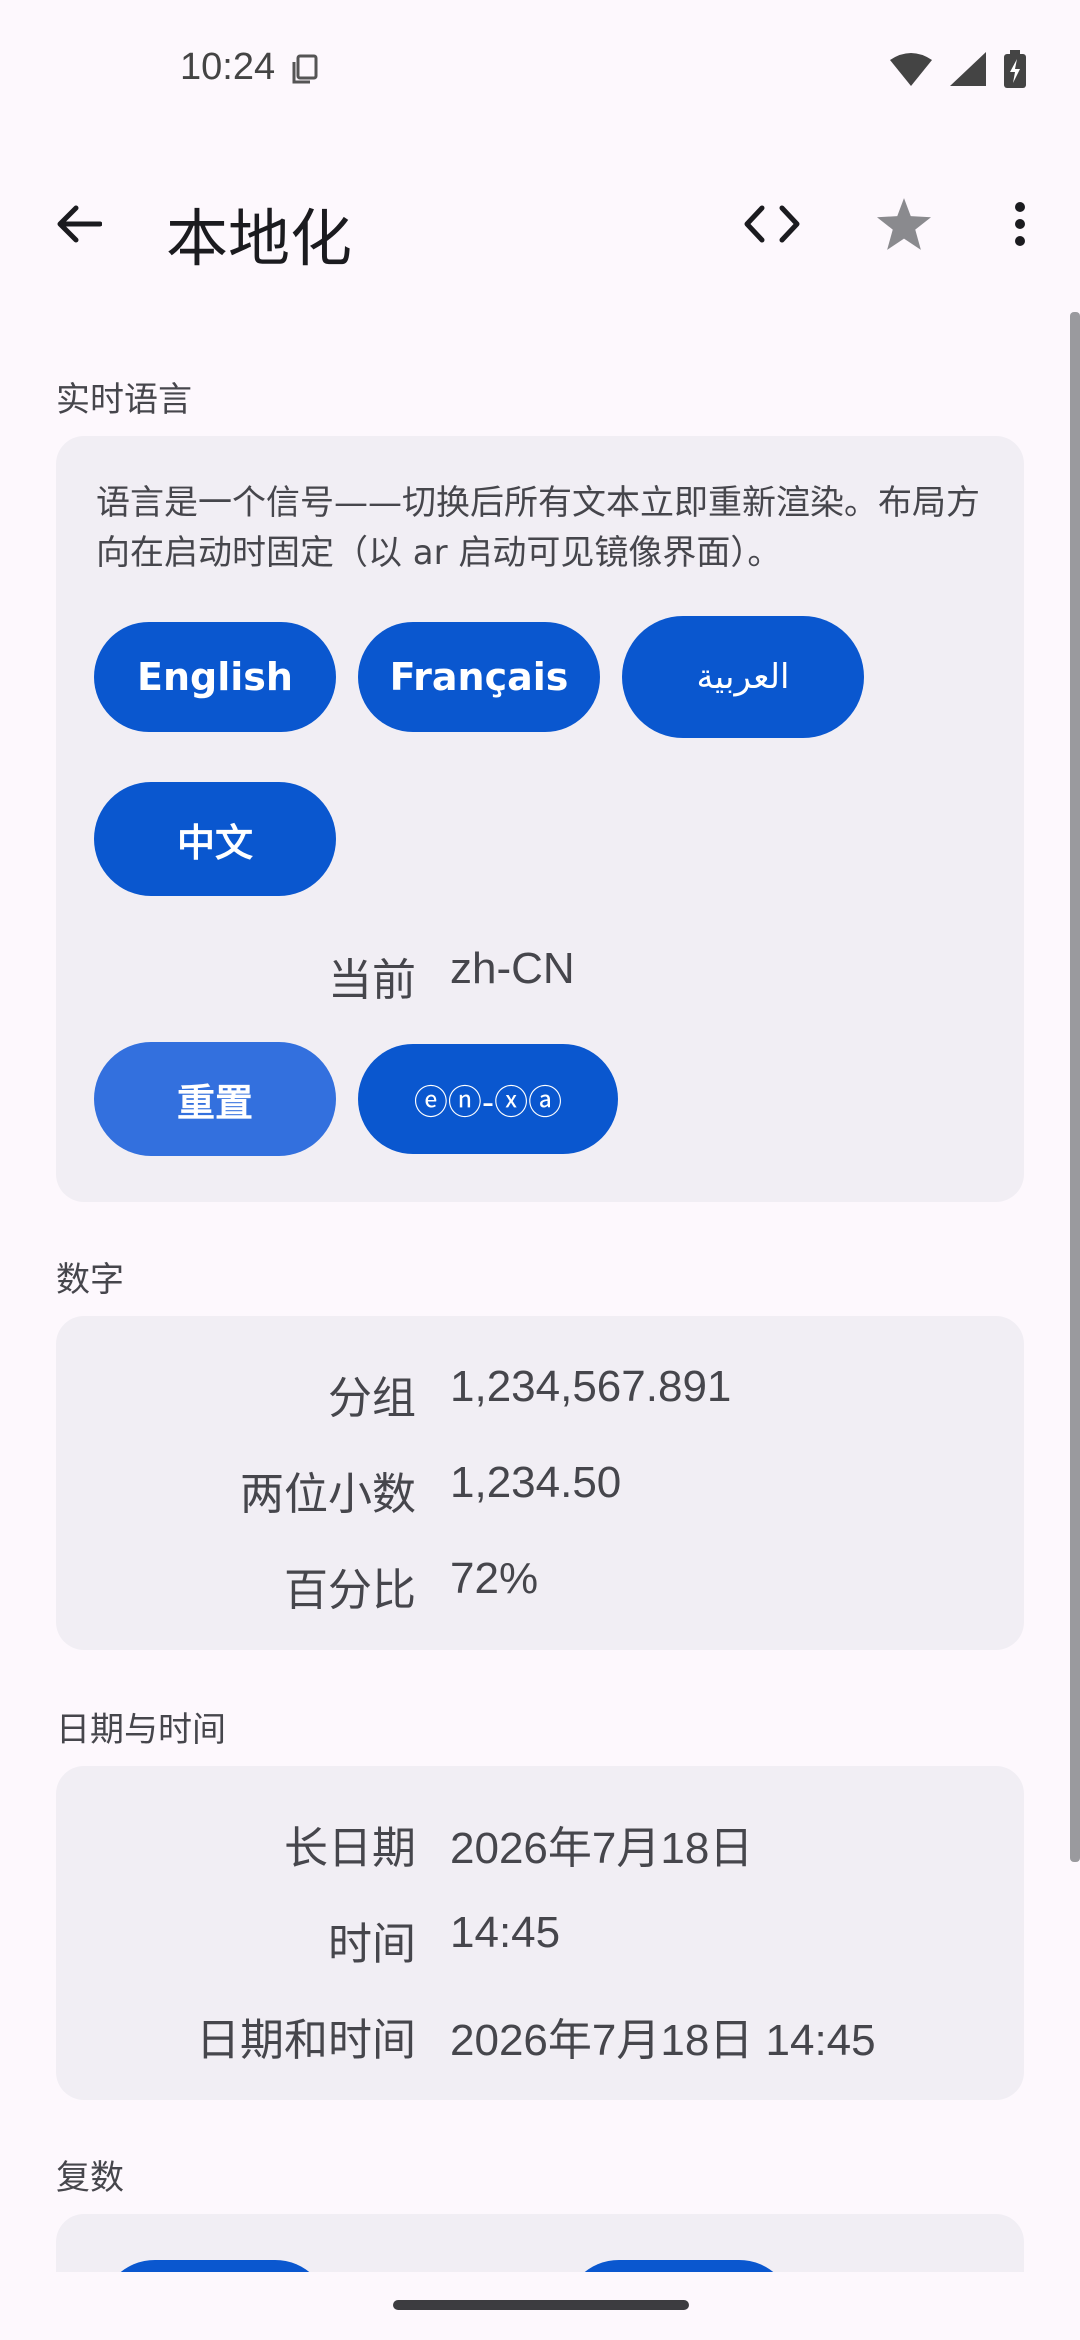 The width and height of the screenshot is (1080, 2340). I want to click on status-icons, so click(958, 69).